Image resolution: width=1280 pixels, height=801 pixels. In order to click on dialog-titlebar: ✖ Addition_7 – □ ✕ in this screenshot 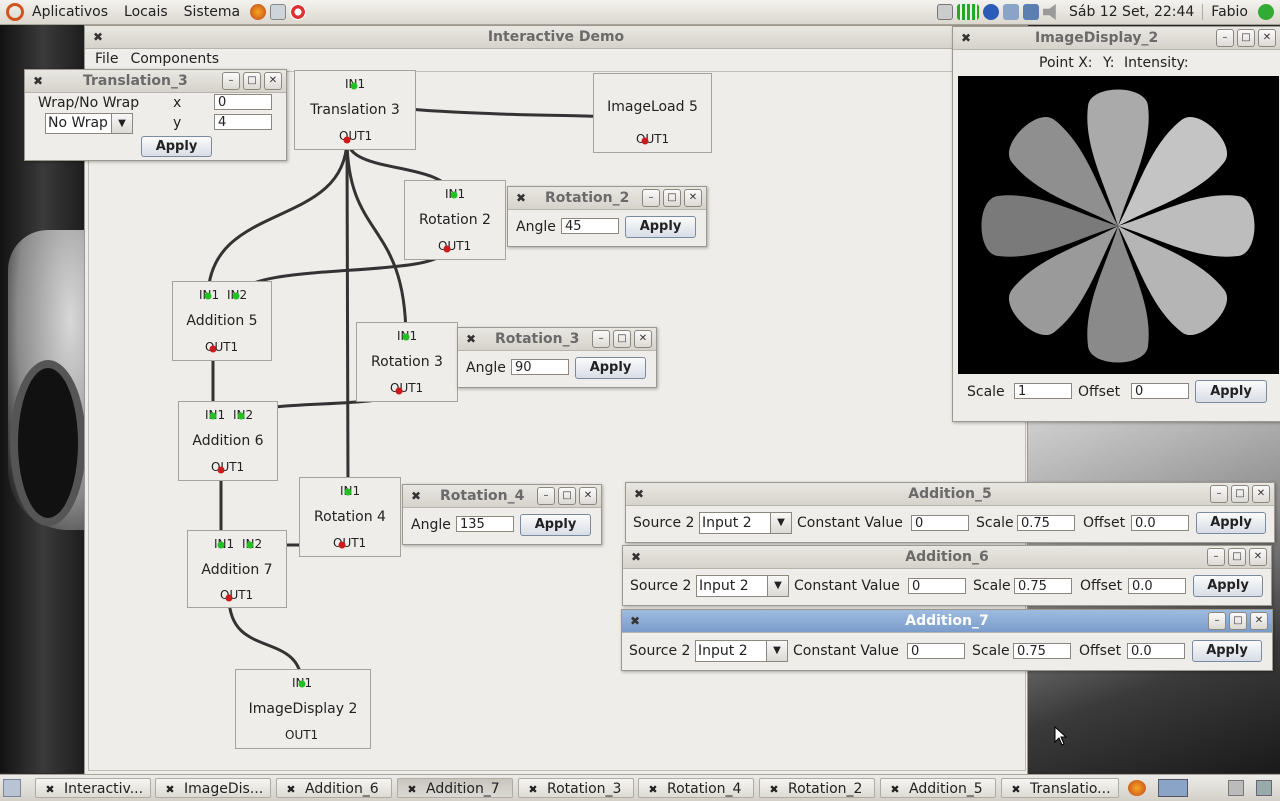, I will do `click(947, 621)`.